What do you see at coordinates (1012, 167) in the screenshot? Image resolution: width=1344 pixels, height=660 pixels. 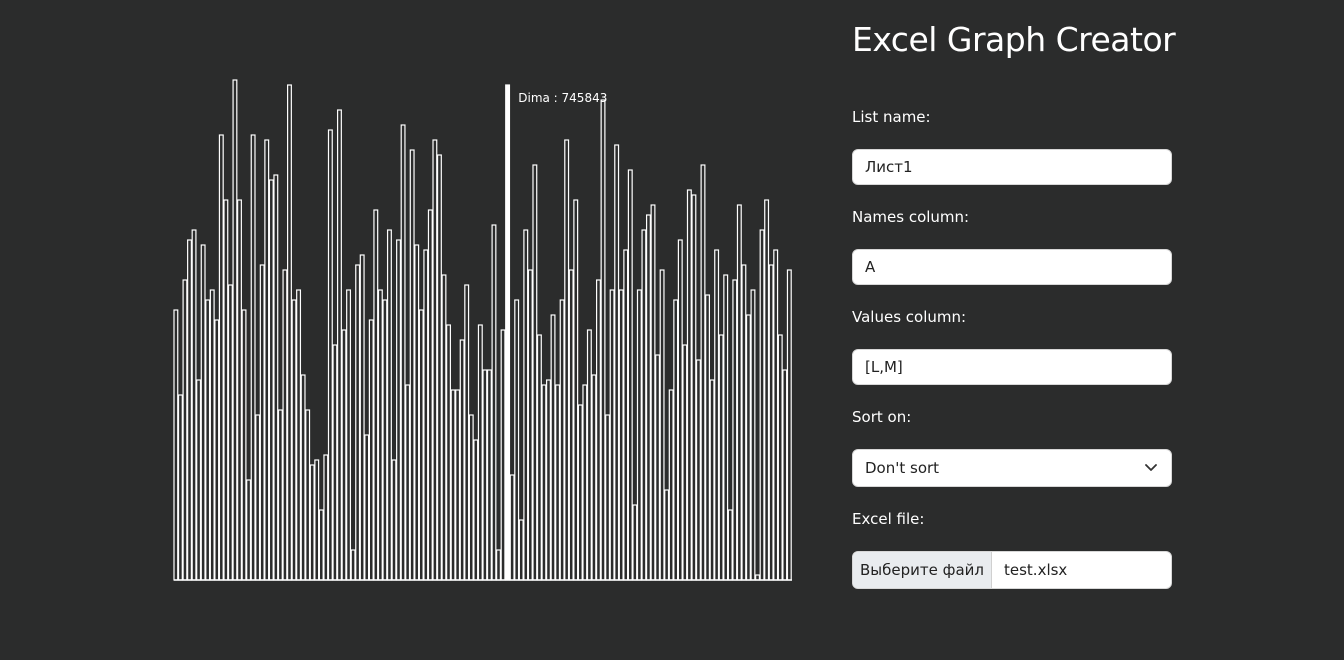 I see `list-name-input: Лист1` at bounding box center [1012, 167].